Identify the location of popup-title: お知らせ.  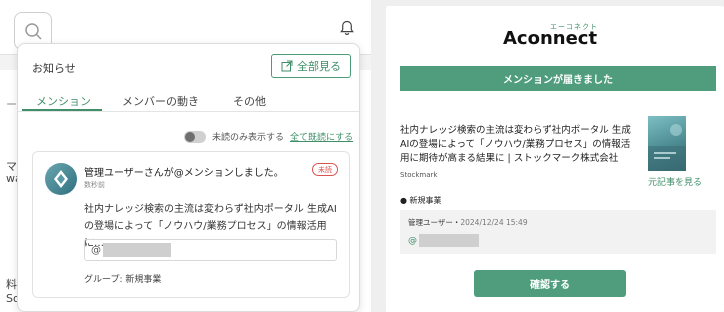
(54, 68).